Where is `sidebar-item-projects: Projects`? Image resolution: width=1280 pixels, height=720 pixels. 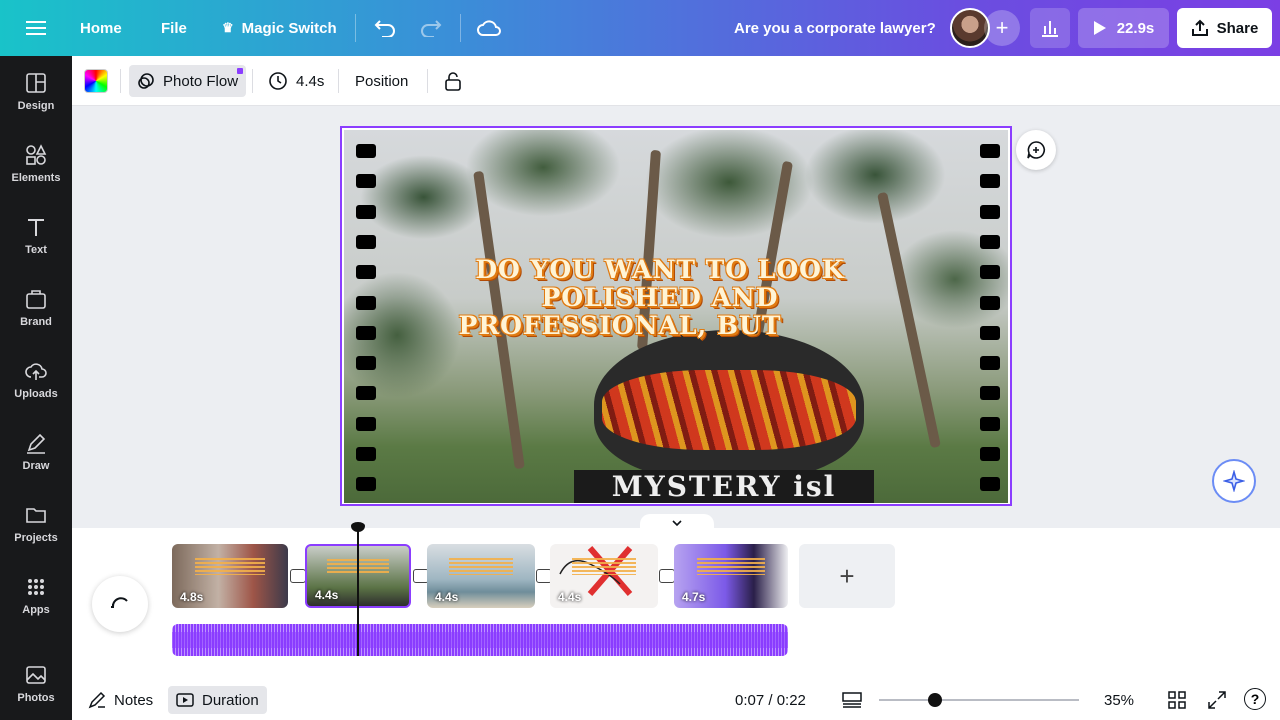
sidebar-item-projects: Projects is located at coordinates (36, 524).